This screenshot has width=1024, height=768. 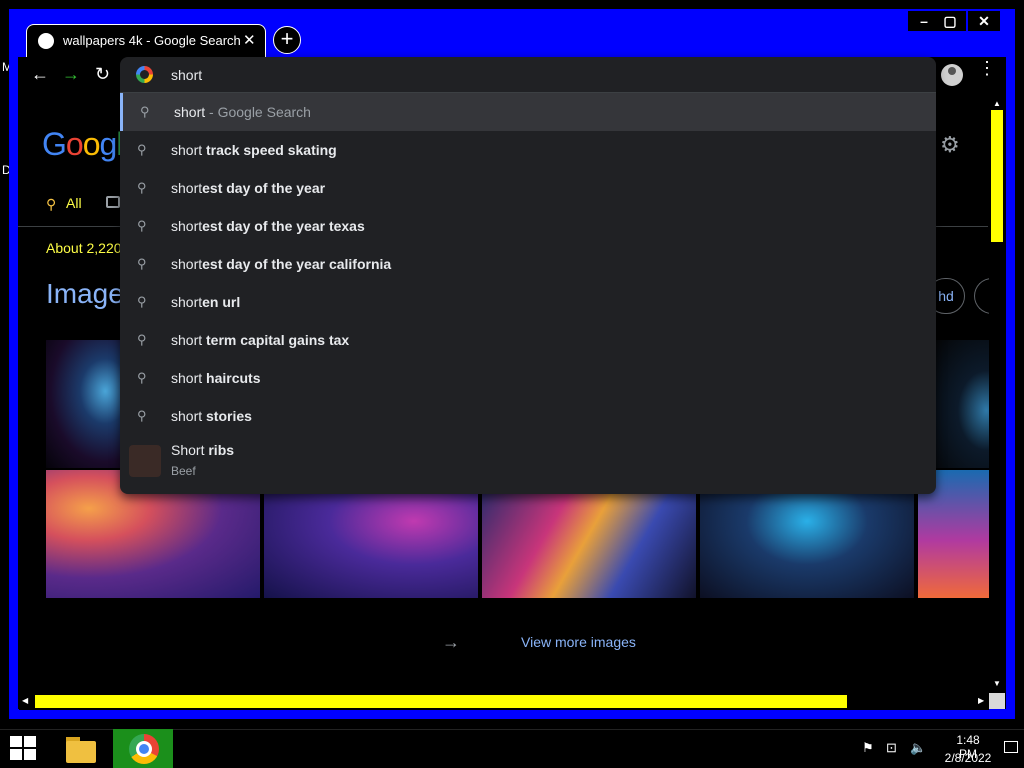 I want to click on reload-button: ↻, so click(x=102, y=74).